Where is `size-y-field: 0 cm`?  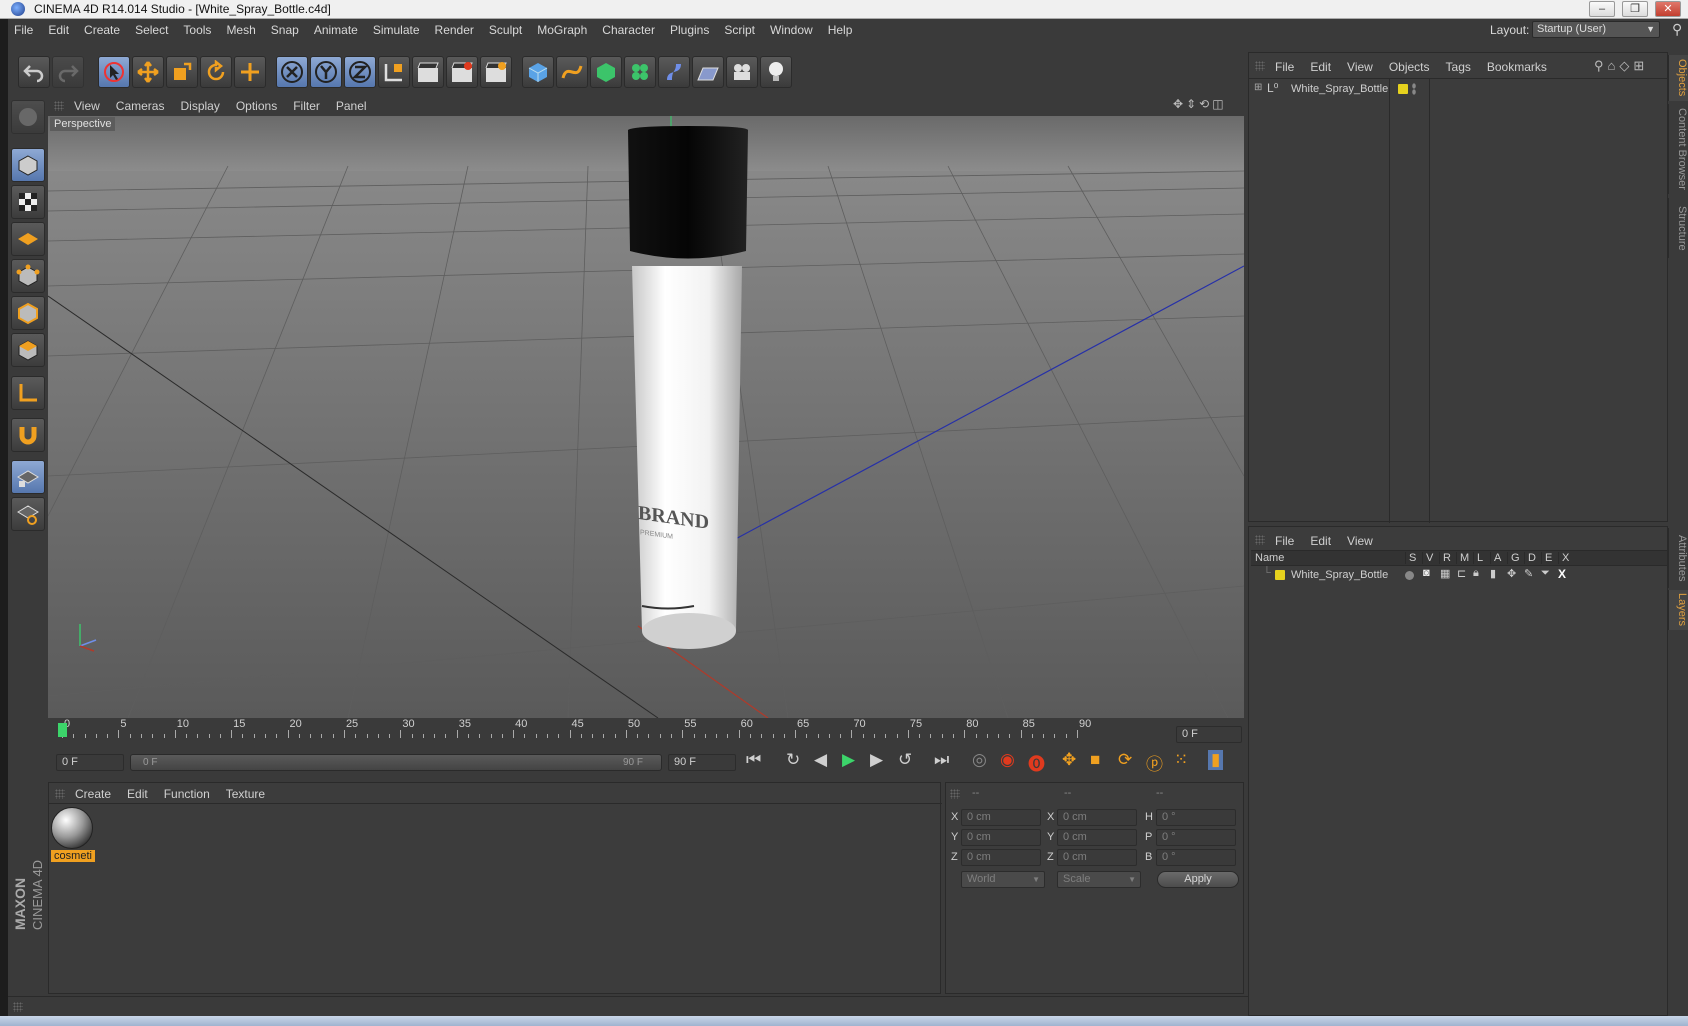 size-y-field: 0 cm is located at coordinates (1097, 837).